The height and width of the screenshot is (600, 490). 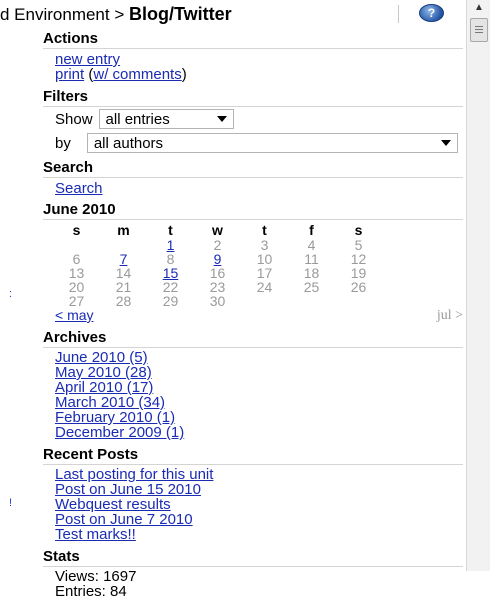 I want to click on filters-heading: Filters, so click(x=253, y=97).